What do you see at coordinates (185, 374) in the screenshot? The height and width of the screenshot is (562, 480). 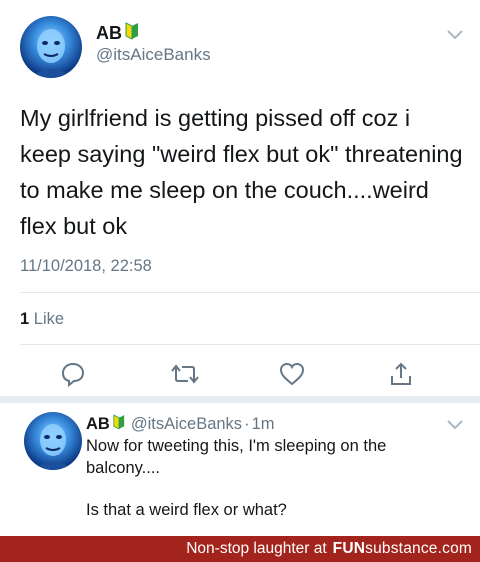 I see `retweet-icon` at bounding box center [185, 374].